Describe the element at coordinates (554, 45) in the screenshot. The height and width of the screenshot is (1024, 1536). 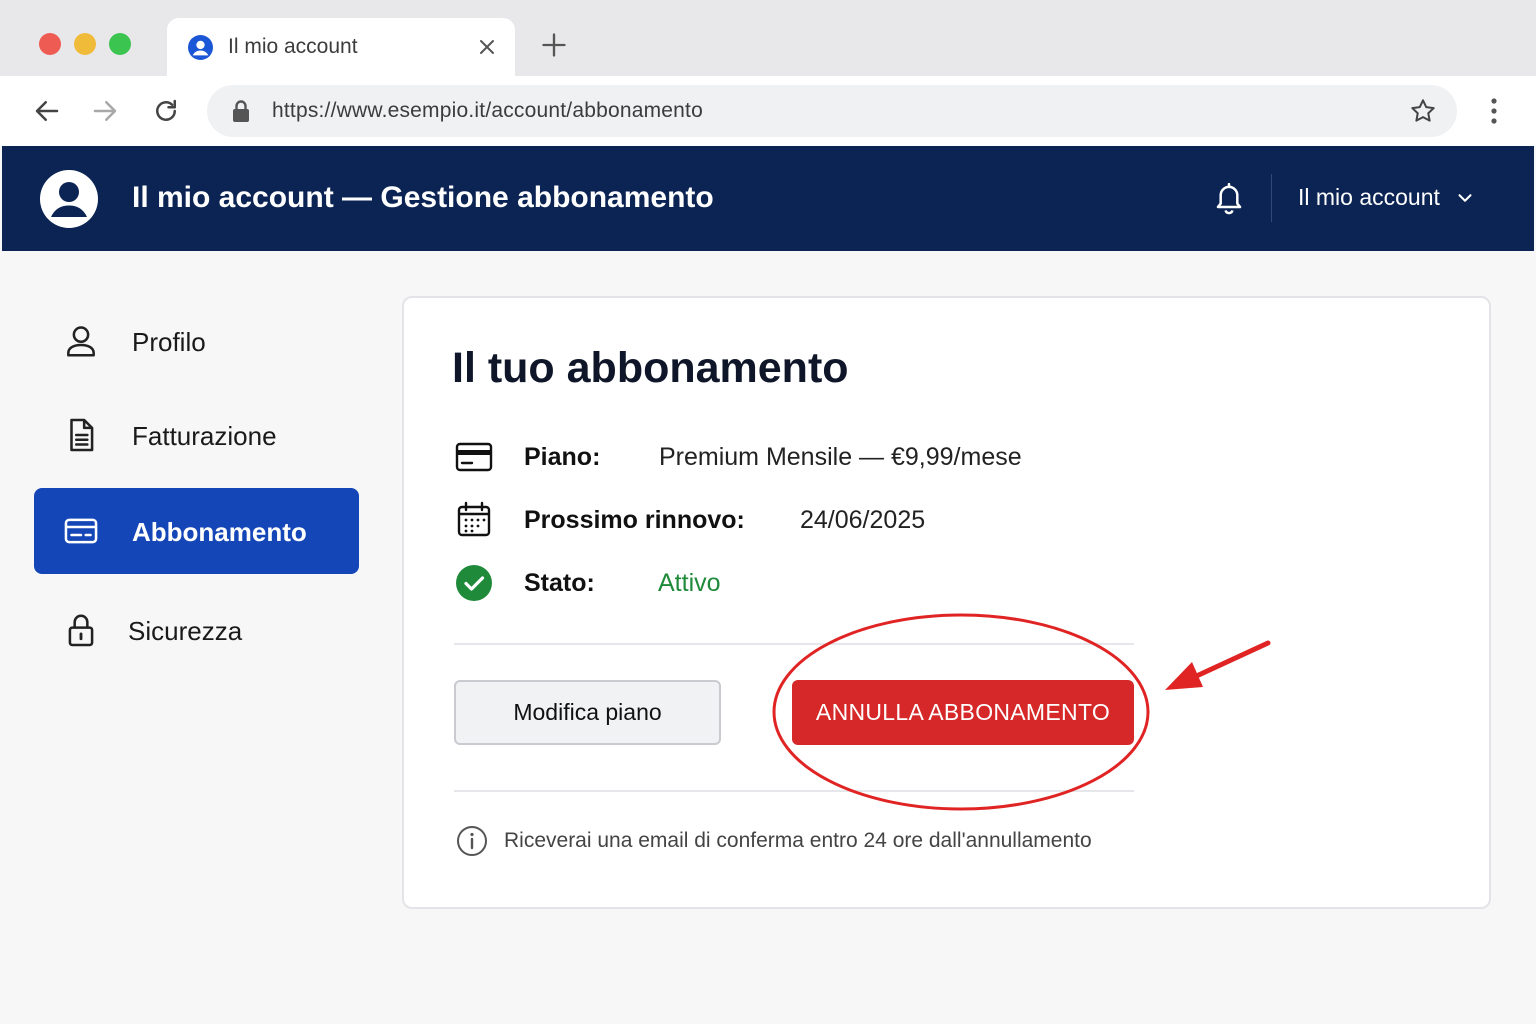
I see `new-tab-icon` at that location.